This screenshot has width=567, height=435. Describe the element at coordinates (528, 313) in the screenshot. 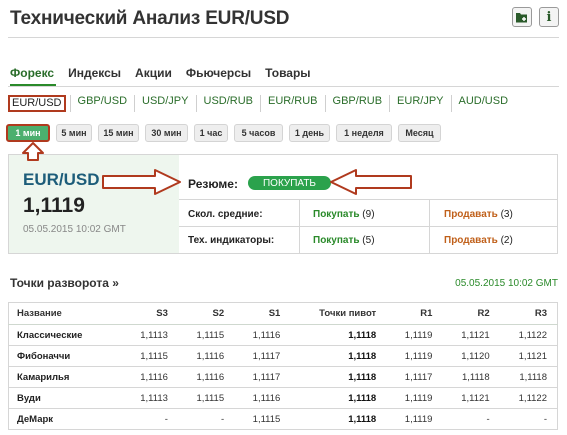

I see `col-r3: R3` at that location.